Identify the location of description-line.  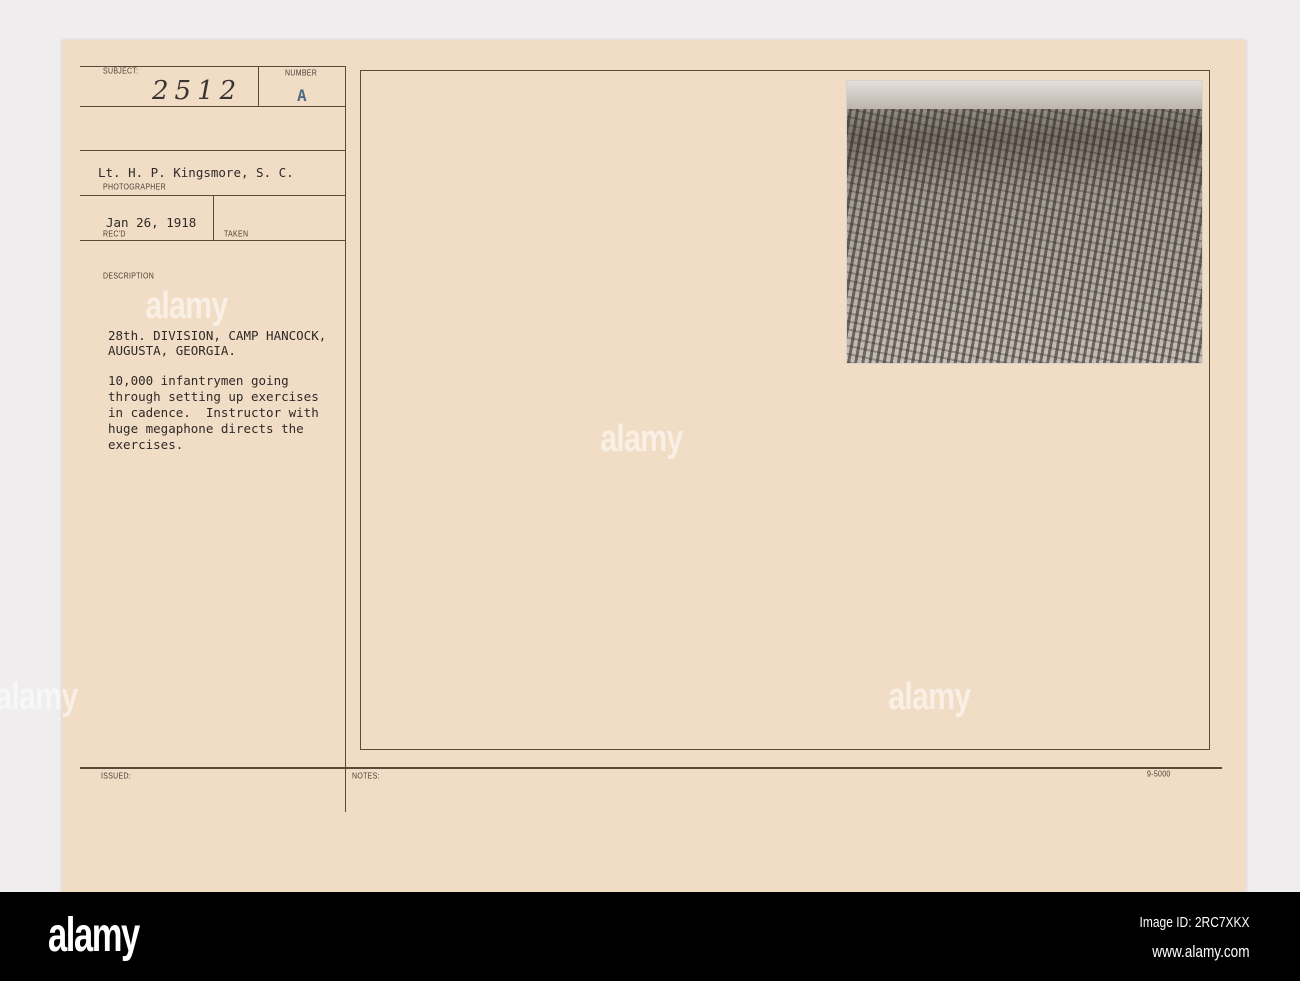
(217, 365).